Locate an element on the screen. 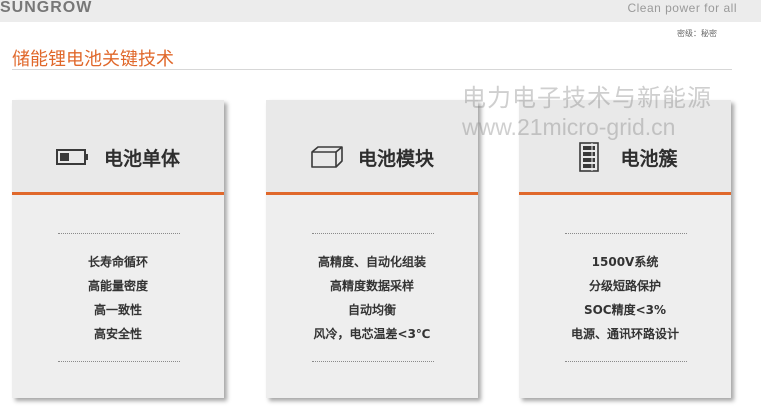 The image size is (761, 416). card-heading: 电池模块 is located at coordinates (372, 157).